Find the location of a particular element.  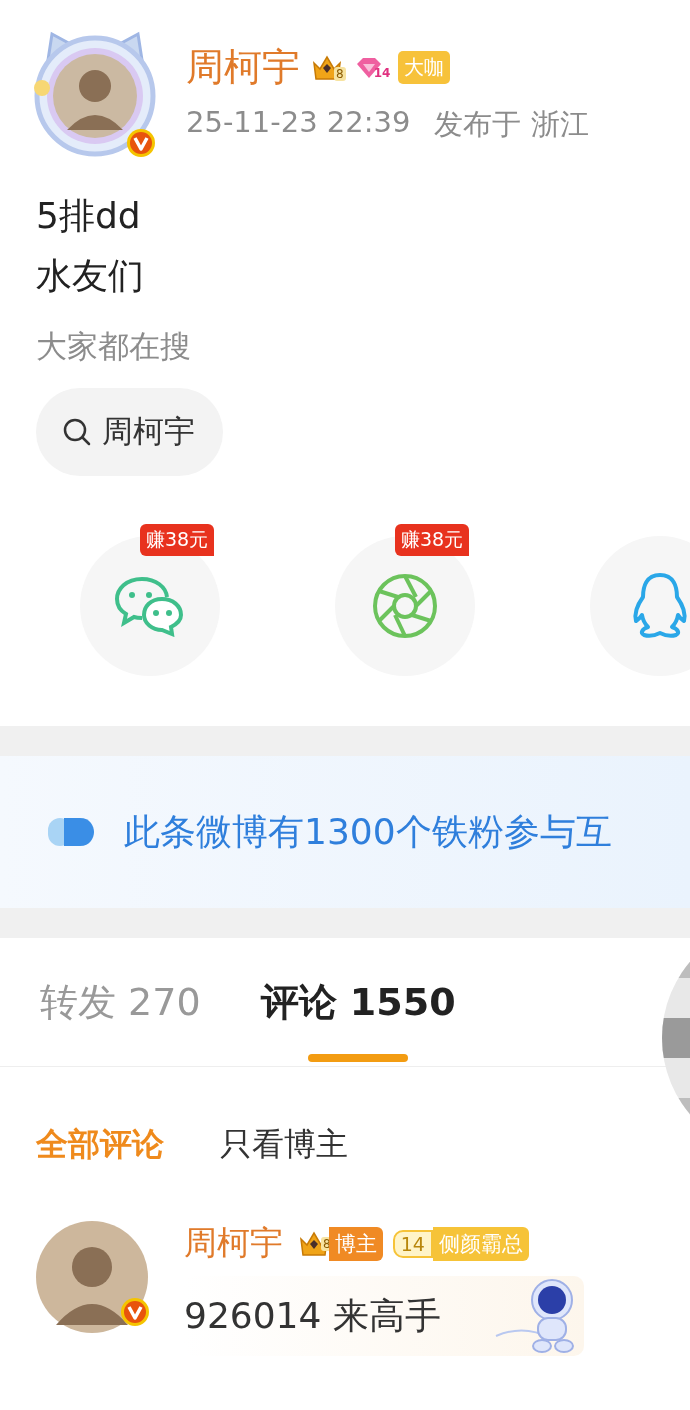

chat-bubbles-icon is located at coordinates (150, 606).